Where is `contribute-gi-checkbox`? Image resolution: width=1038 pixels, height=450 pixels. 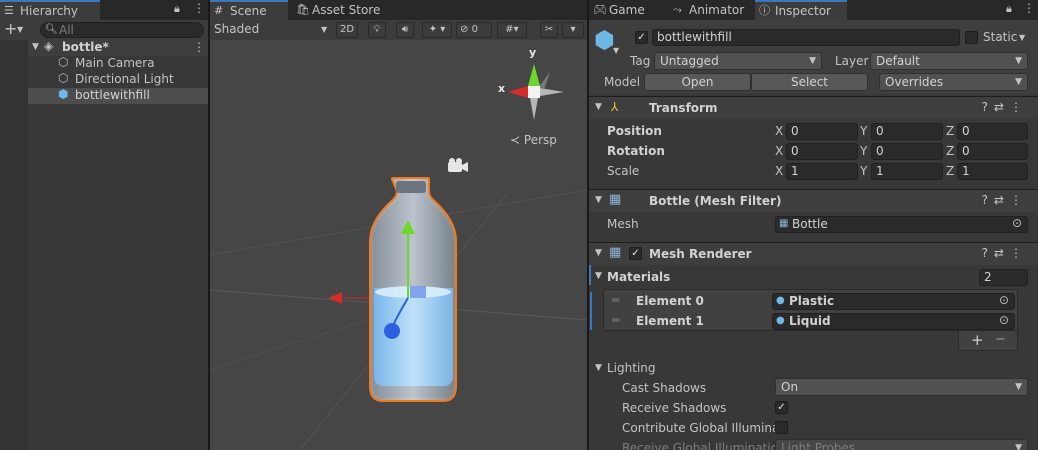 contribute-gi-checkbox is located at coordinates (781, 427).